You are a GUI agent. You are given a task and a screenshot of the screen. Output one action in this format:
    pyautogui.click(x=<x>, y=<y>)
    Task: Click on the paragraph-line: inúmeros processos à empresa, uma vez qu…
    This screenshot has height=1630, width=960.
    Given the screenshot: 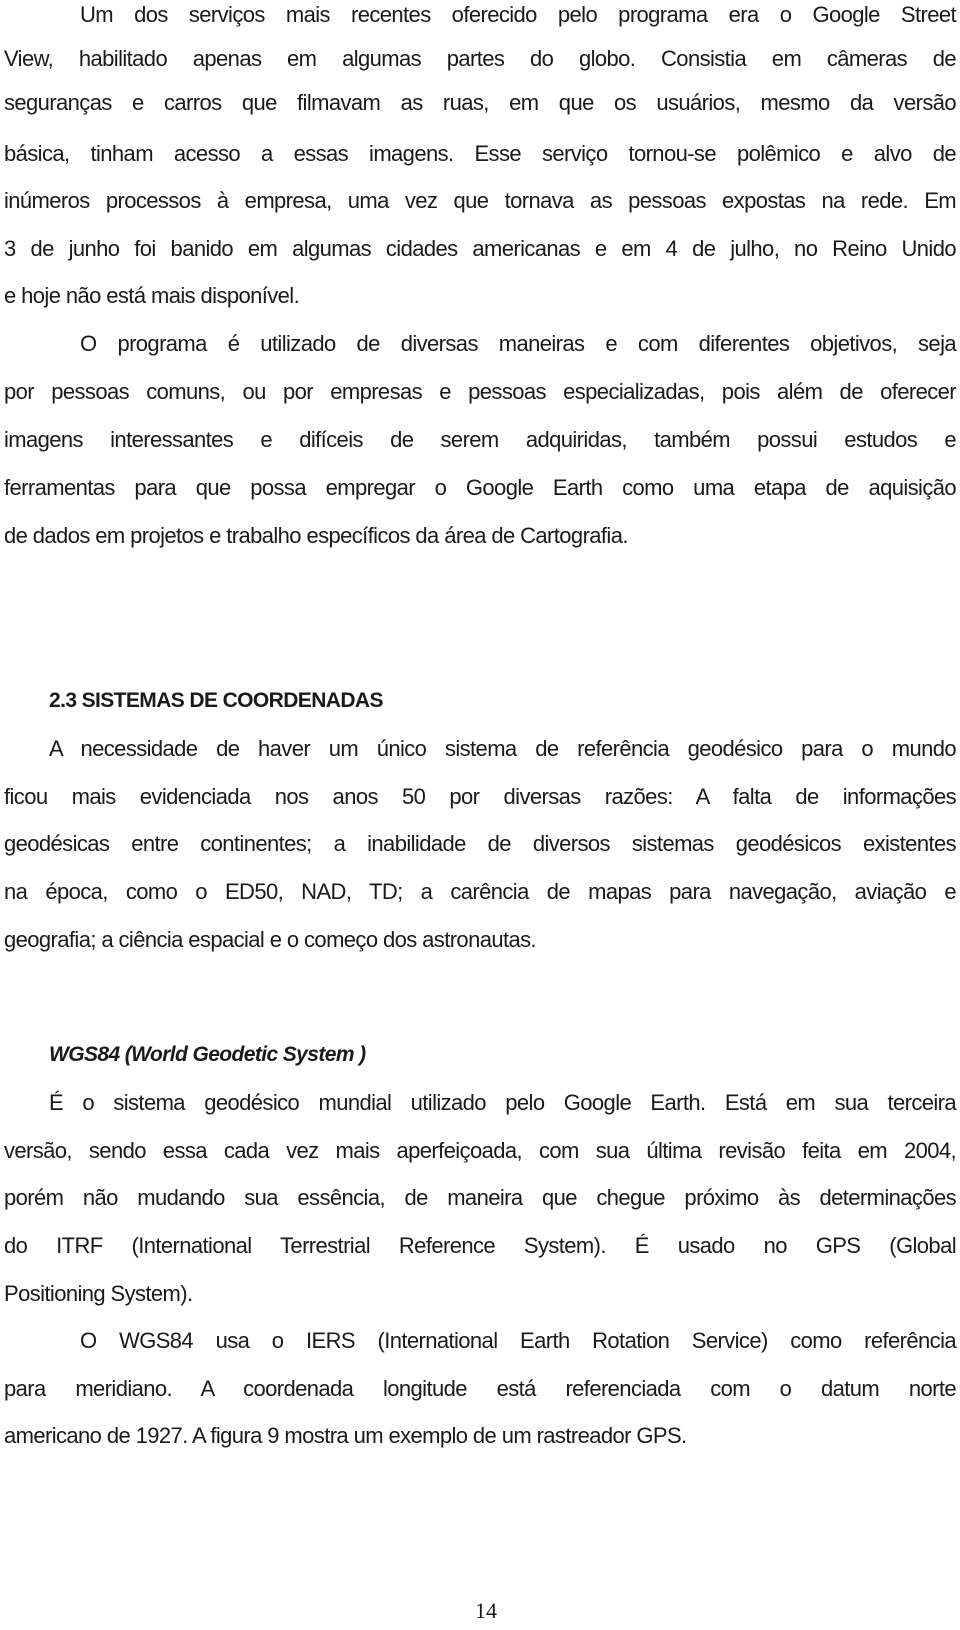 What is the action you would take?
    pyautogui.click(x=480, y=200)
    